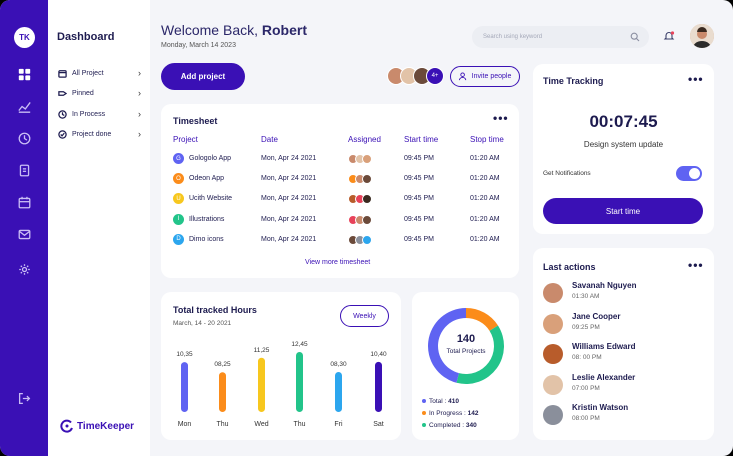  I want to click on person-name: Williams Edward, so click(604, 346).